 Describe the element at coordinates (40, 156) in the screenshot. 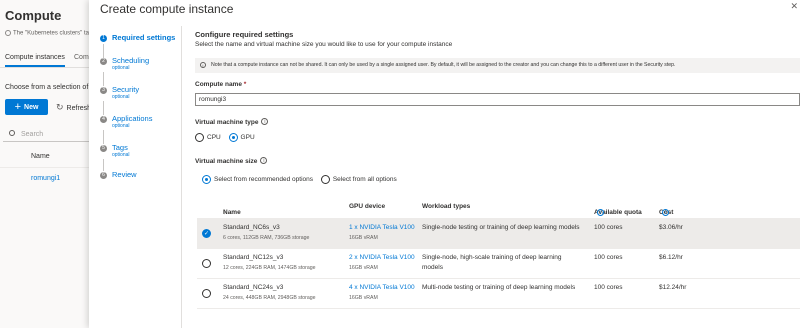

I see `name-column-header: Name` at that location.